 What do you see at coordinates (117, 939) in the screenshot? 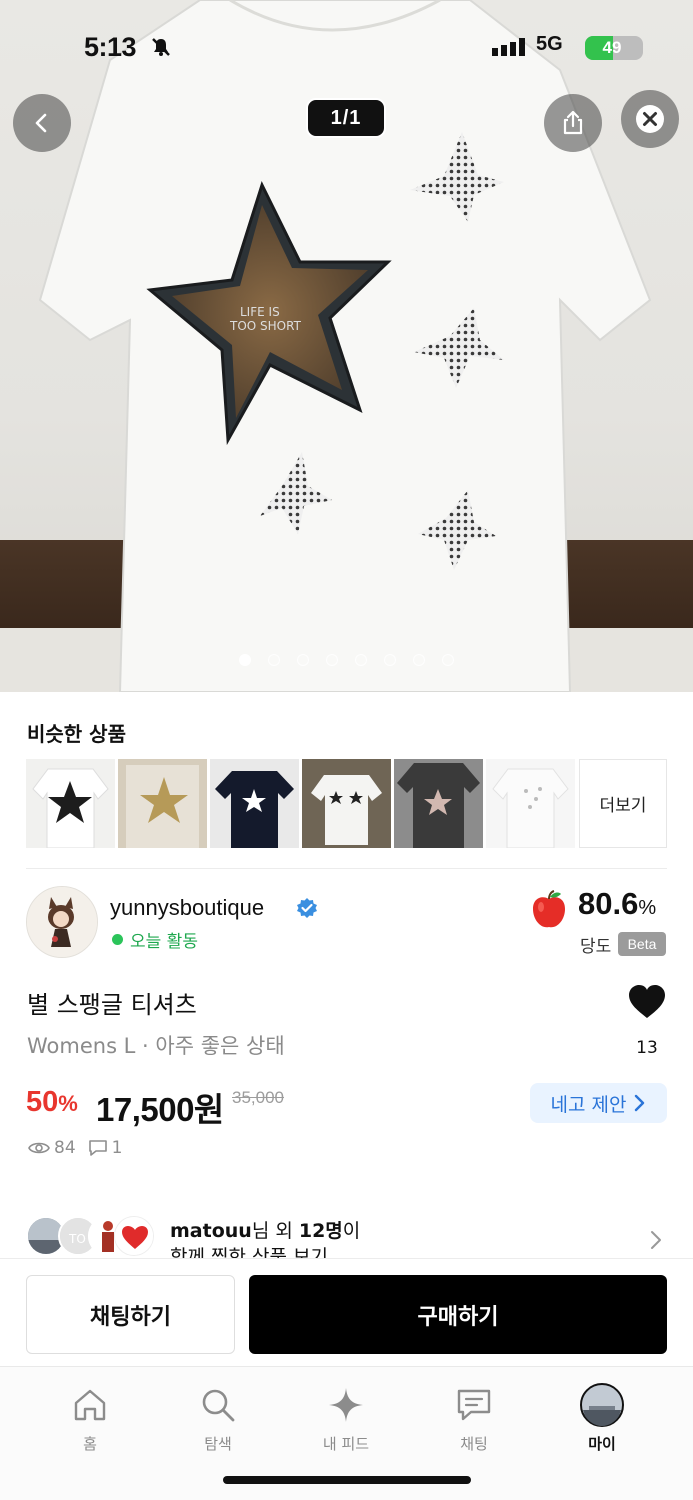
I see `online-status-dot` at bounding box center [117, 939].